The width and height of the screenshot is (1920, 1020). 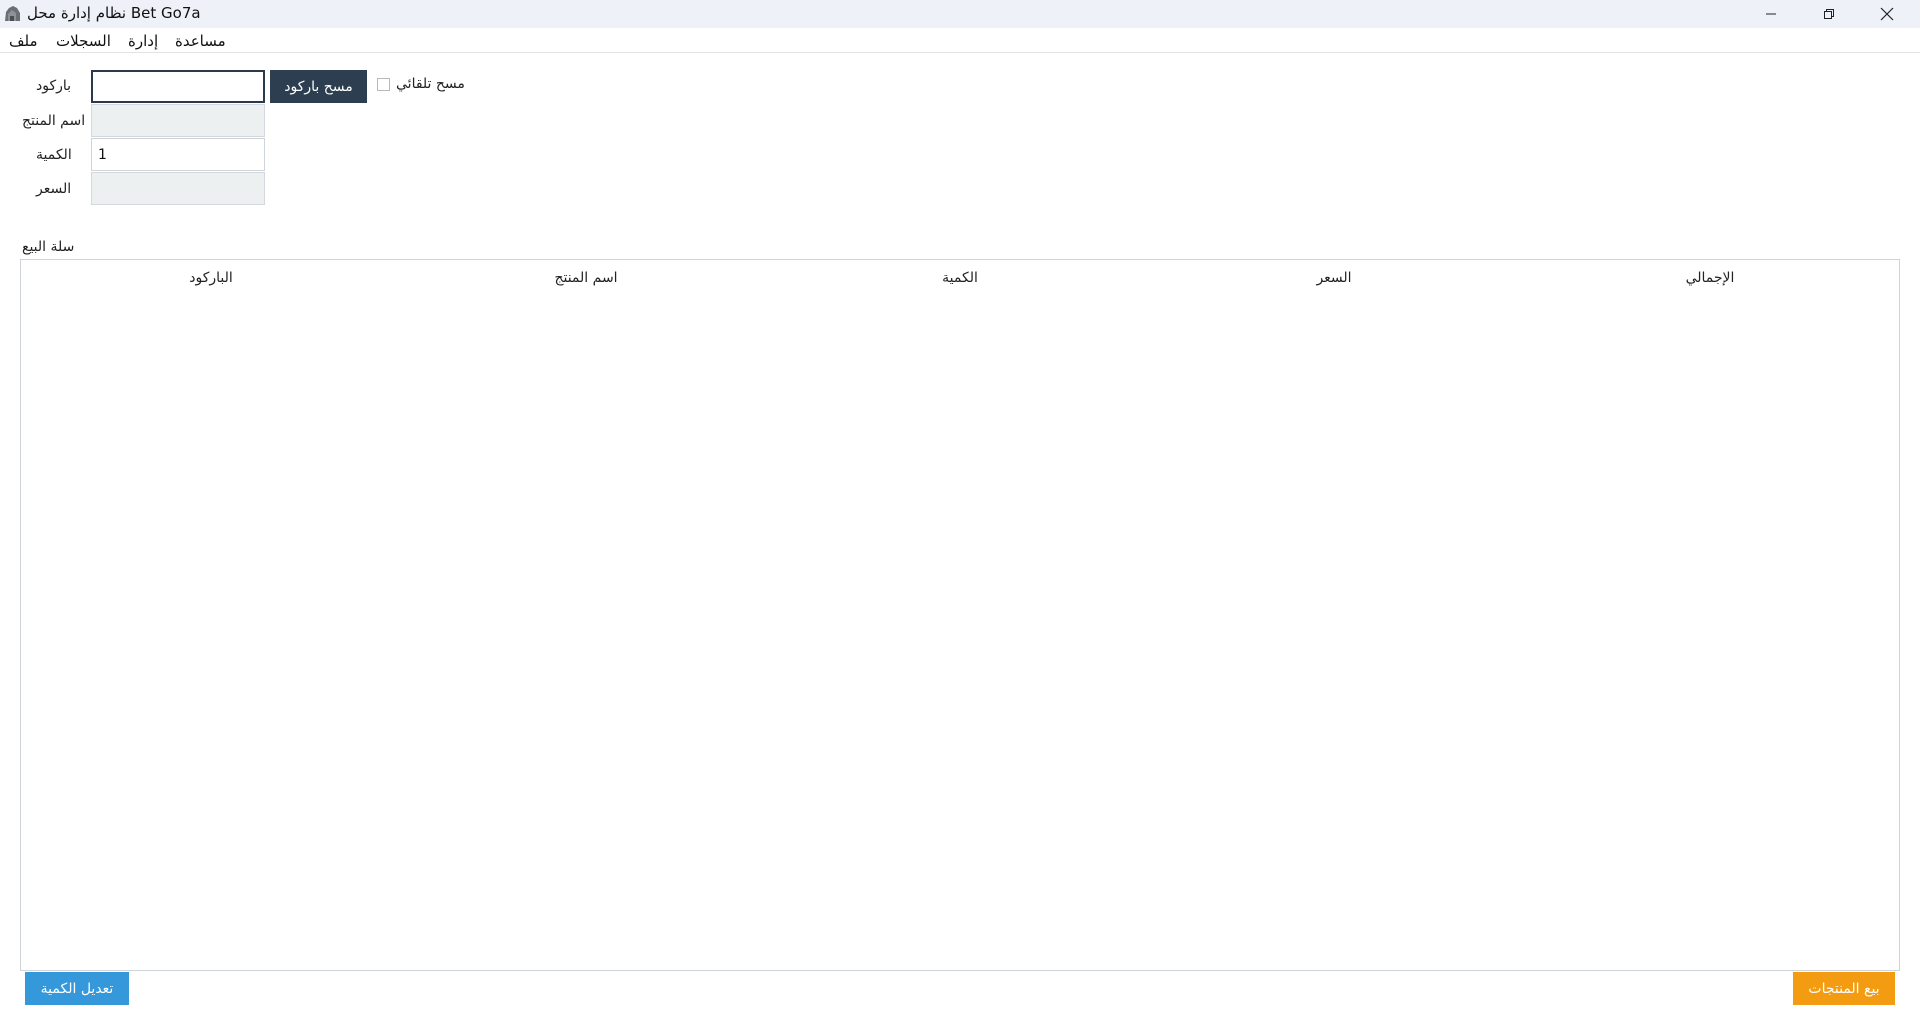 What do you see at coordinates (960, 40) in the screenshot?
I see `menu-bar: ملف السجلات إدارة مساعدة` at bounding box center [960, 40].